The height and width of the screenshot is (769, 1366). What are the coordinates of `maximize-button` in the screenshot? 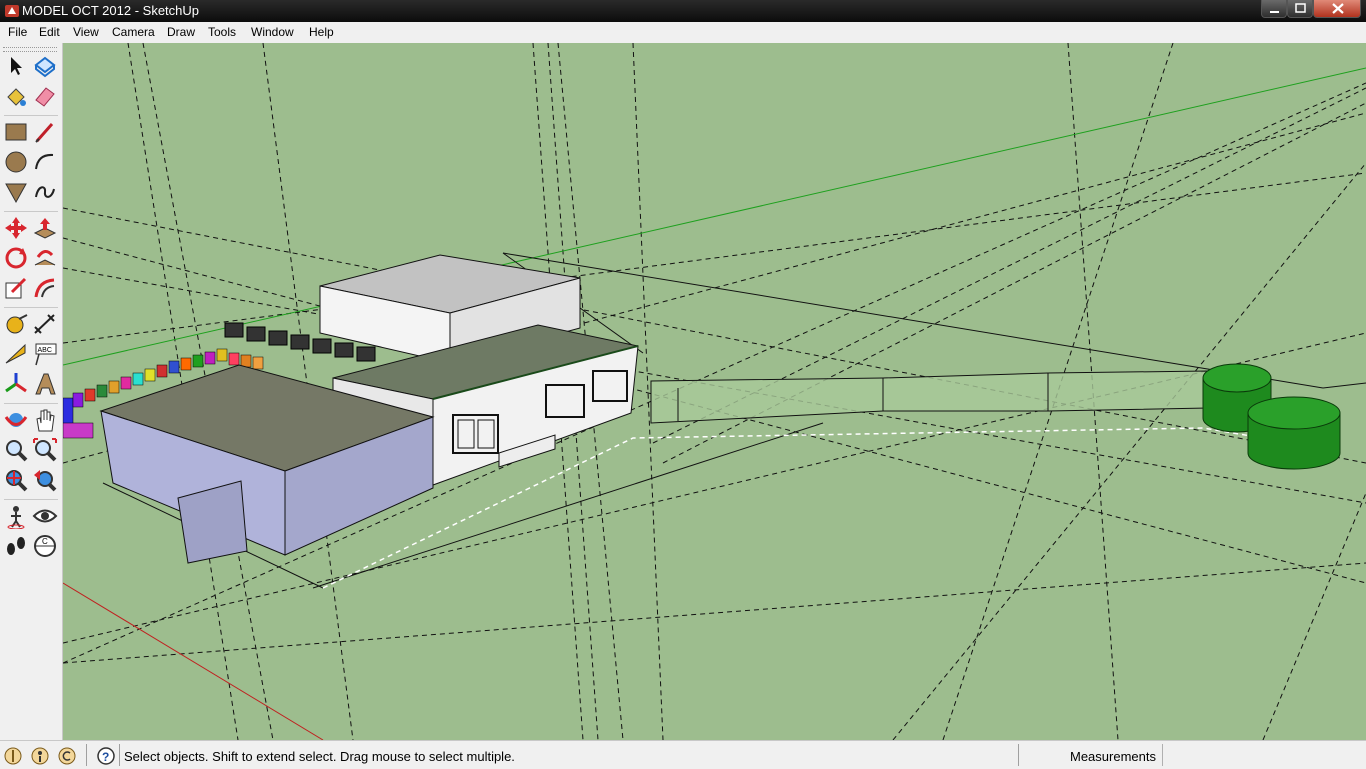 It's located at (1300, 9).